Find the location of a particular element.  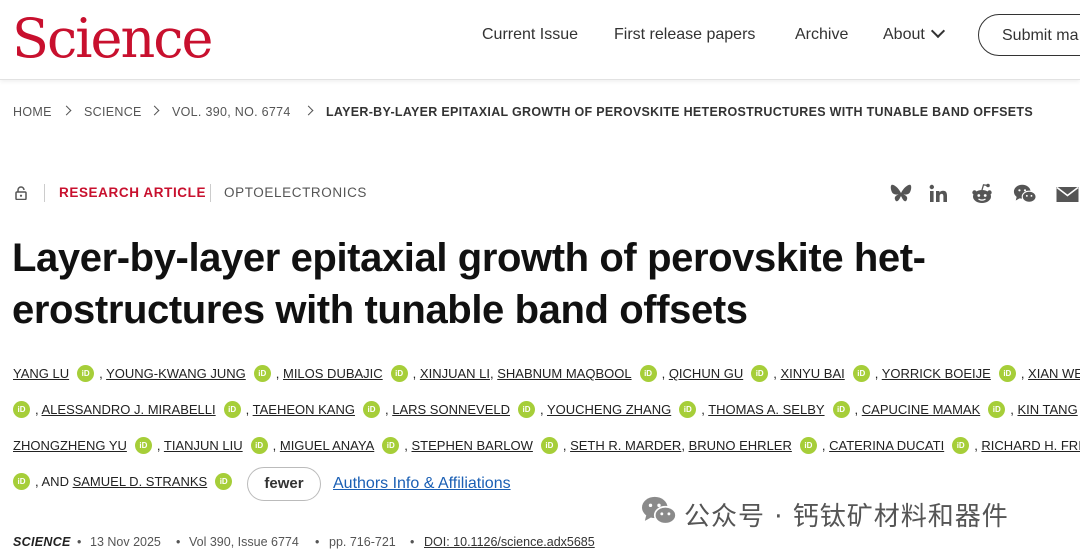

author-row-4: iD , AND SAMUEL D. STRANKS iD is located at coordinates (125, 484).